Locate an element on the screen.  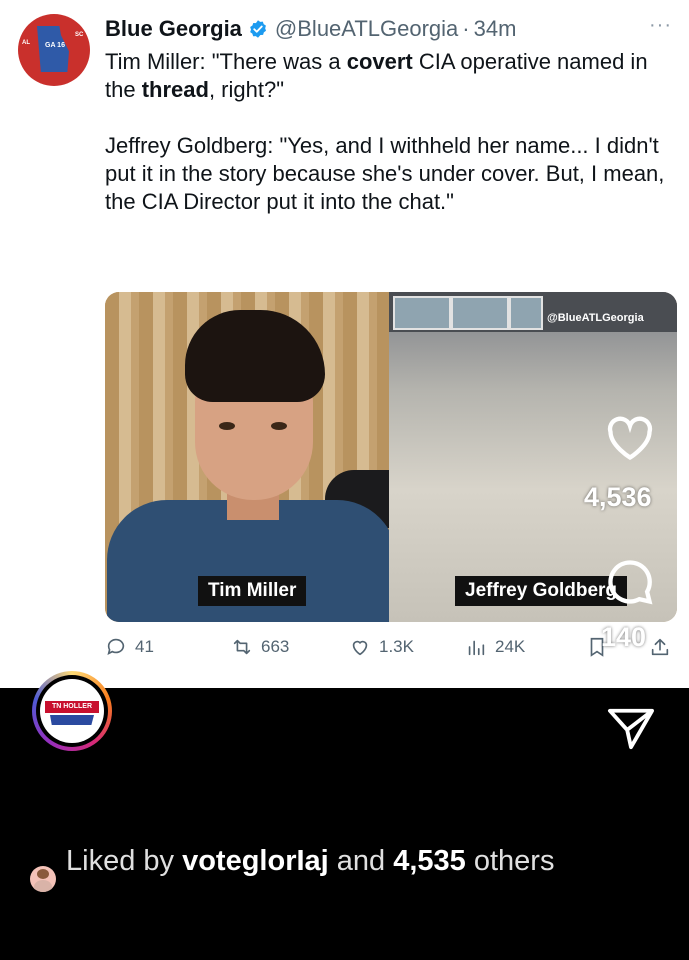
post-caption: is that bad? Seems bad is located at coordinates (190, 794).